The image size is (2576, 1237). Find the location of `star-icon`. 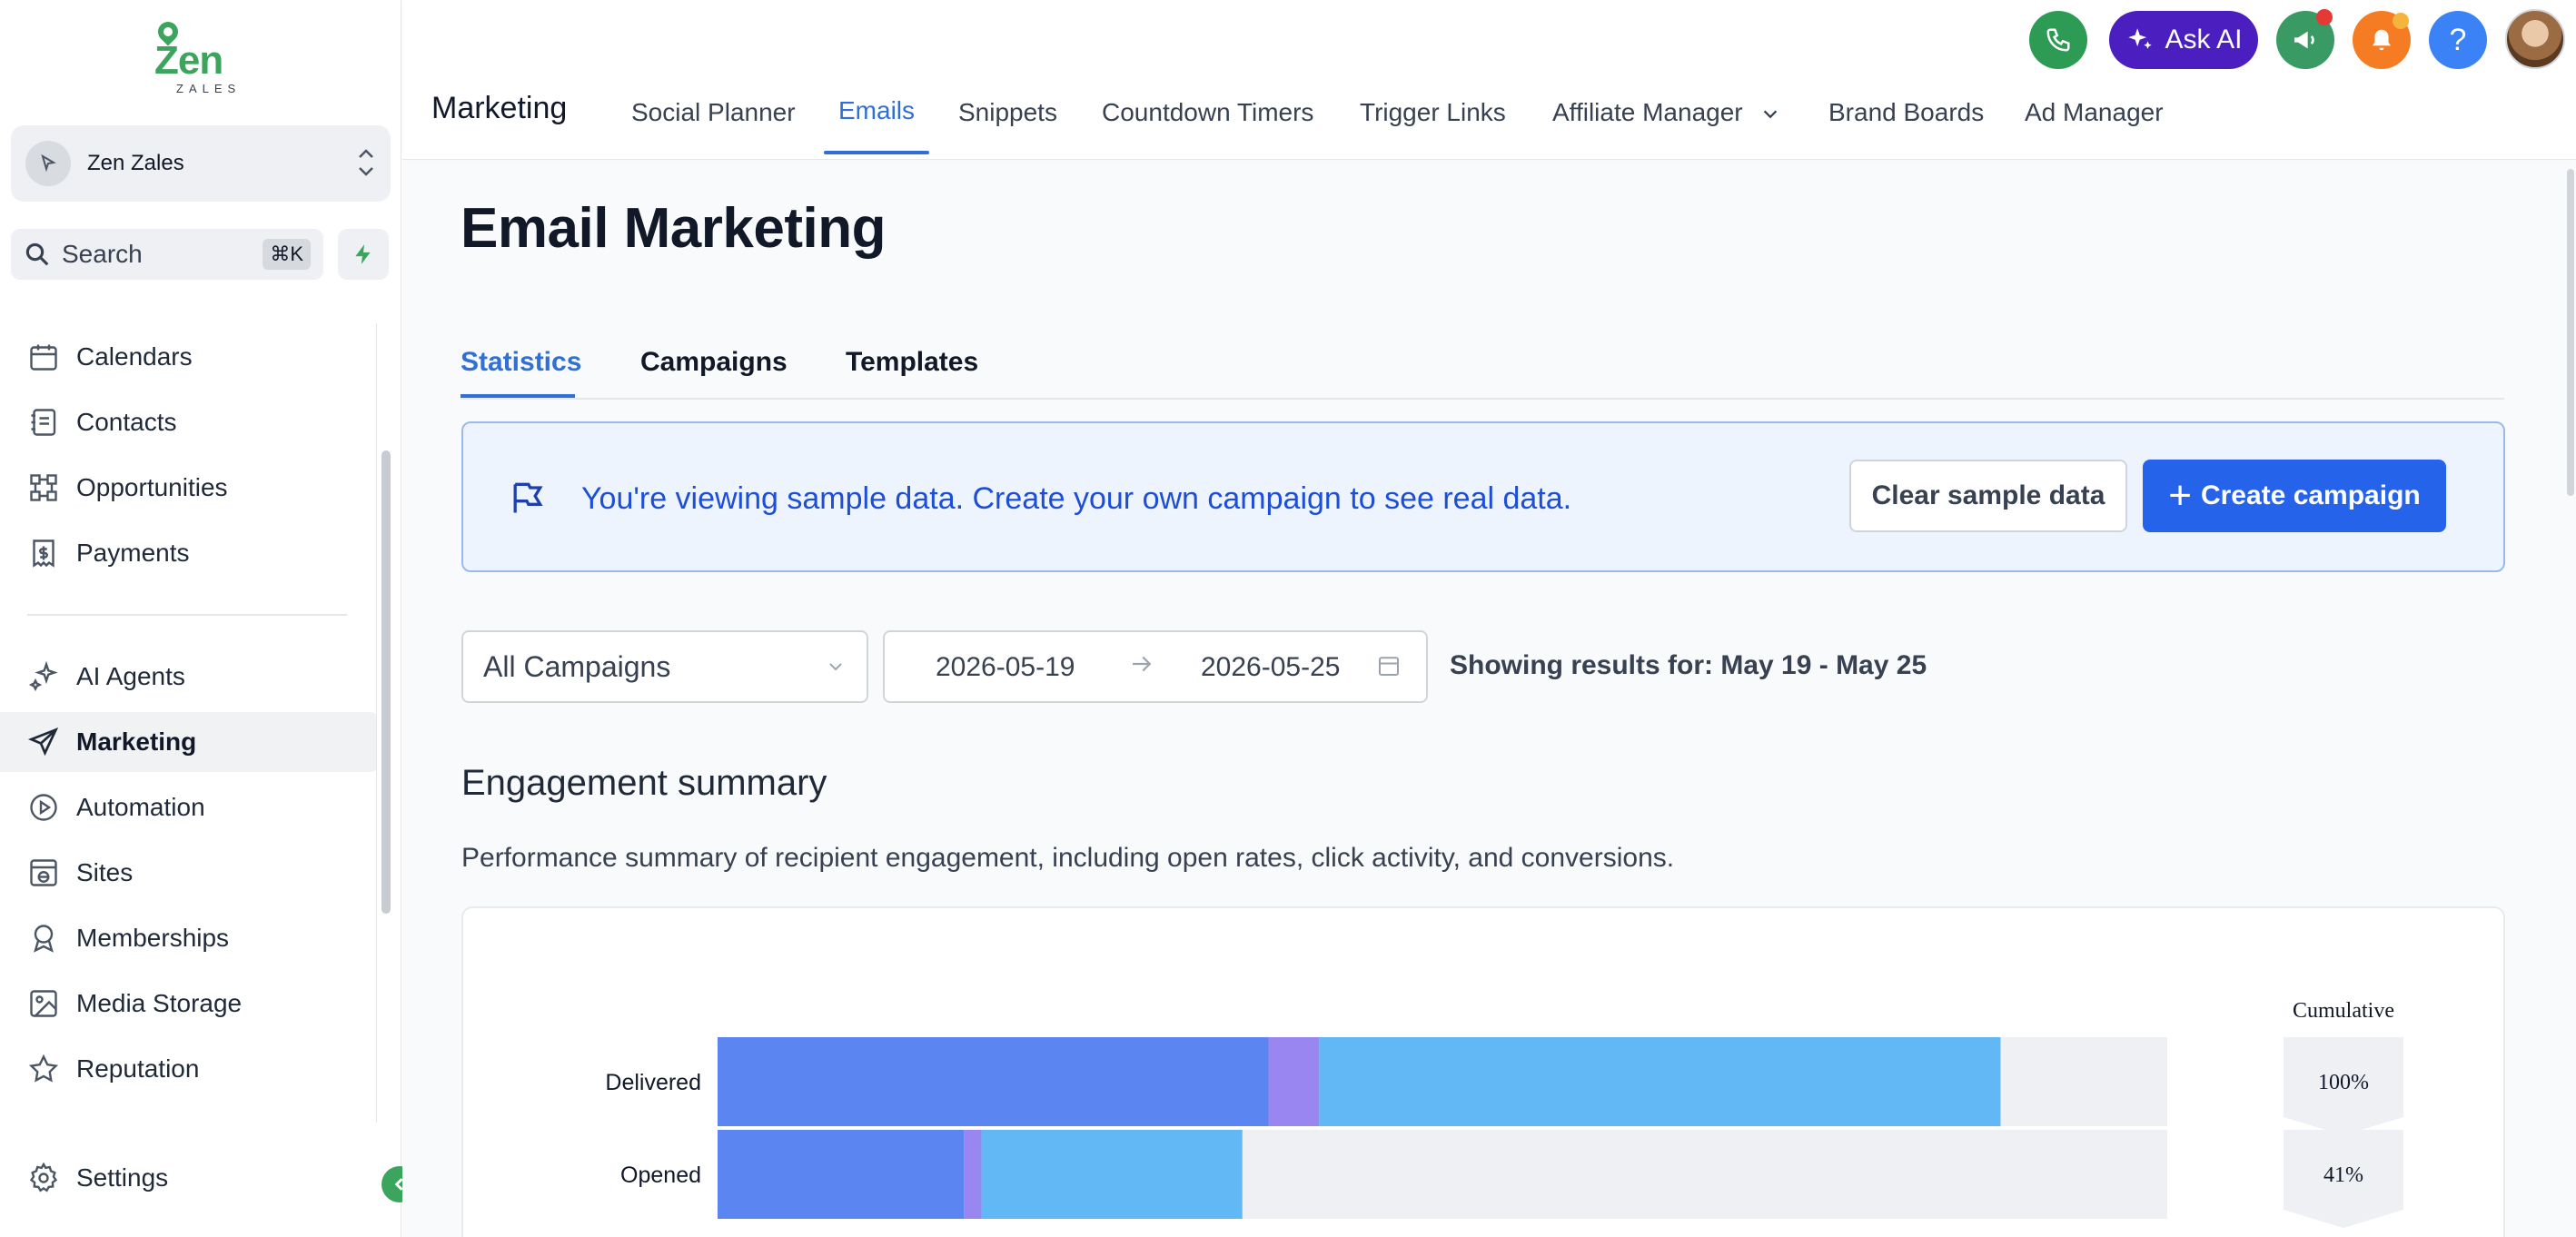

star-icon is located at coordinates (43, 1068).